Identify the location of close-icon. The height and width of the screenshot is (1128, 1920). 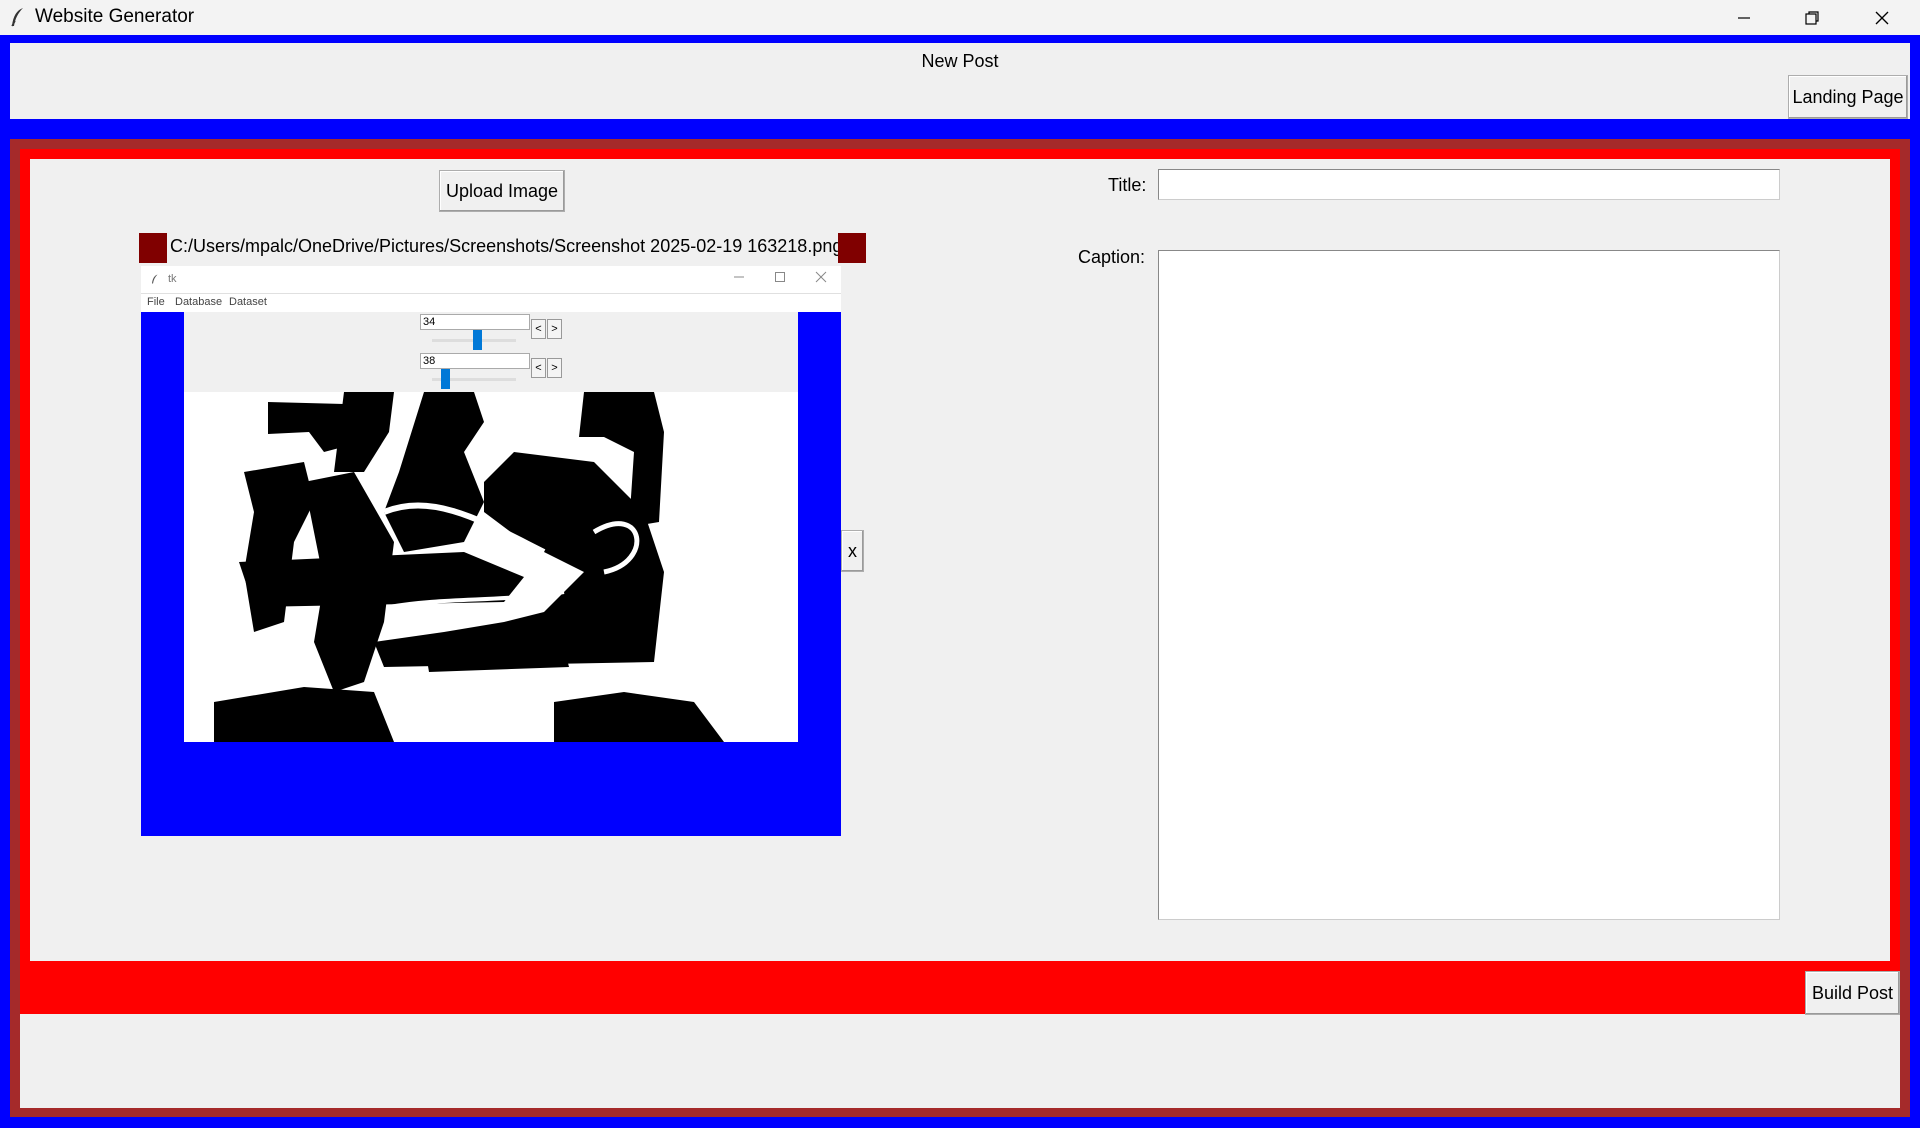
(1882, 17).